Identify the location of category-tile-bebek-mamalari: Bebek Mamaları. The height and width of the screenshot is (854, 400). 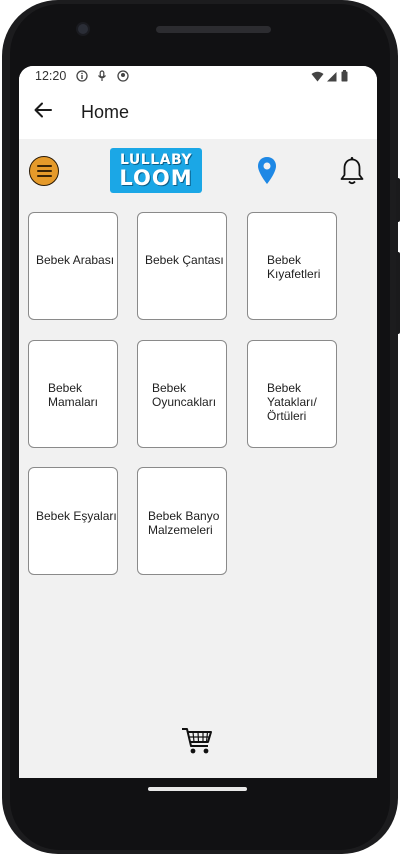
(73, 394).